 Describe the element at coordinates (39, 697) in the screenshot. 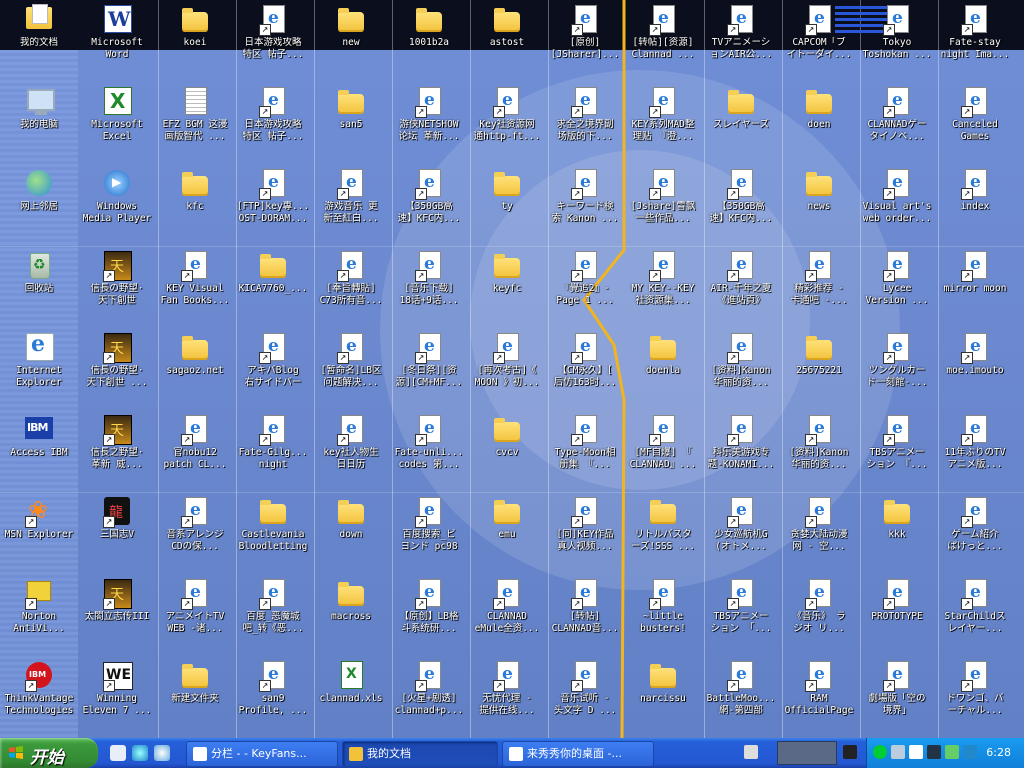

I see `desktop-icon: ↗ThinkVantage Technologies` at that location.